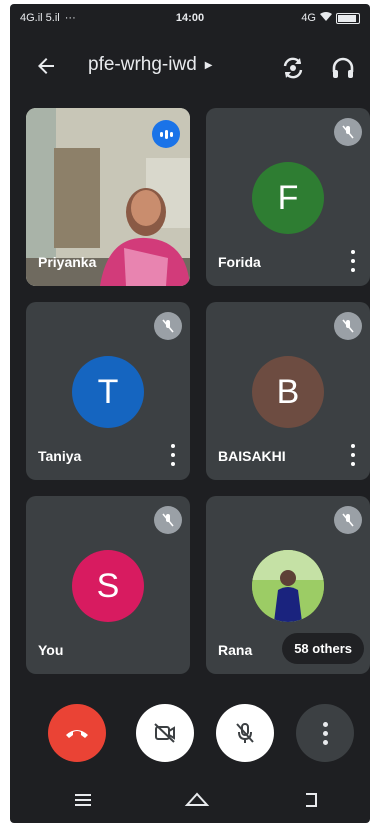 Image resolution: width=380 pixels, height=827 pixels. I want to click on mic-toggle-button, so click(245, 733).